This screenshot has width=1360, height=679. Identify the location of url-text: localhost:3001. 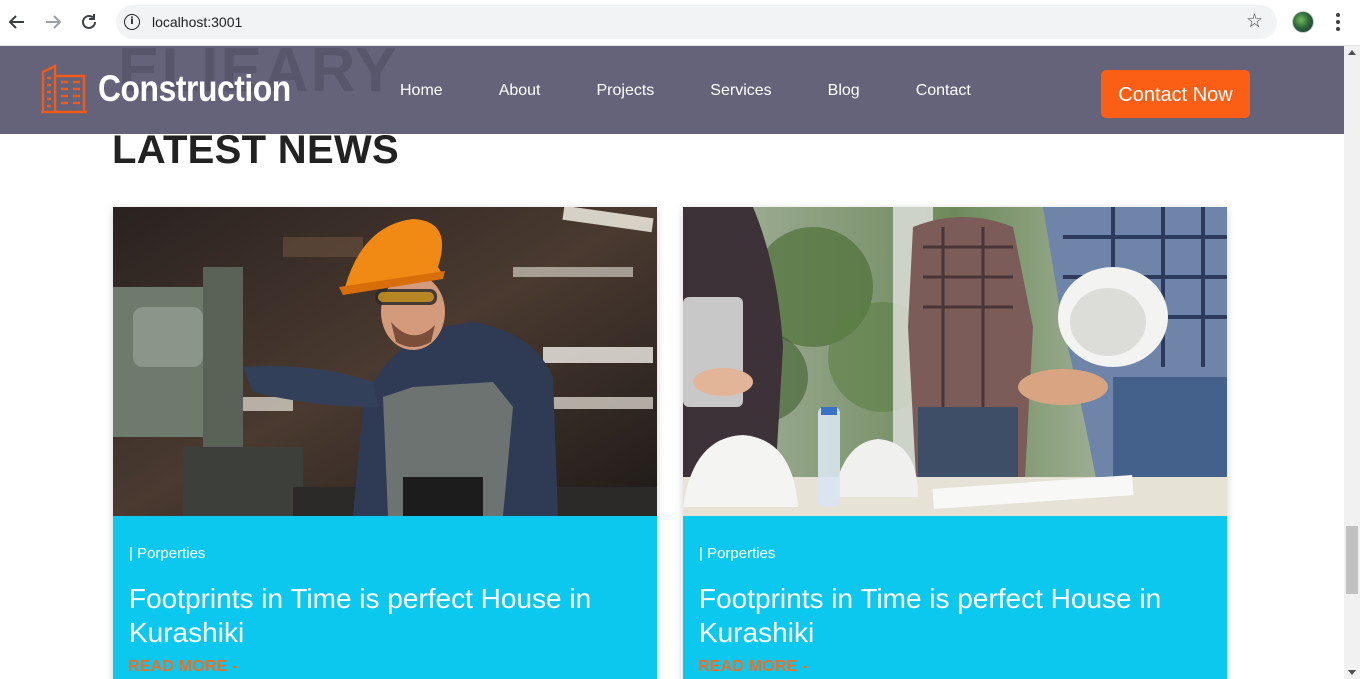
(197, 22).